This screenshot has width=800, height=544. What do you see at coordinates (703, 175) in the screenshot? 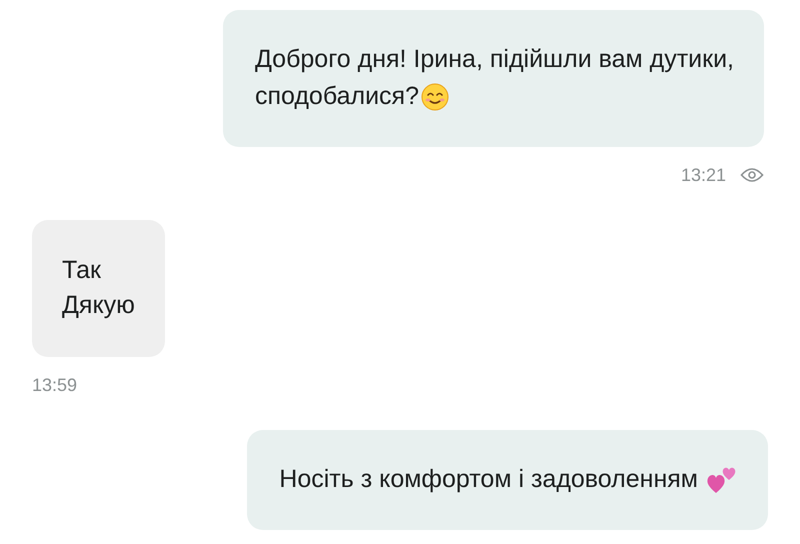
I see `message-time: 13:21` at bounding box center [703, 175].